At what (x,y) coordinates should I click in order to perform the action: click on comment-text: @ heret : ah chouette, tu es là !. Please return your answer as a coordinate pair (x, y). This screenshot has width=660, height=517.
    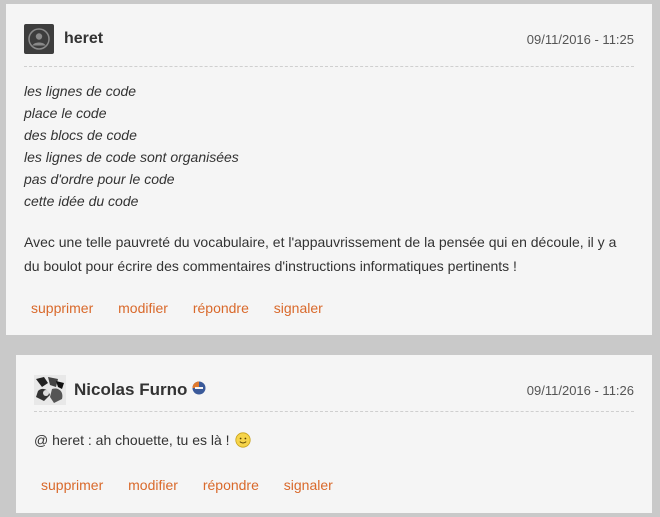
    Looking at the image, I should click on (132, 440).